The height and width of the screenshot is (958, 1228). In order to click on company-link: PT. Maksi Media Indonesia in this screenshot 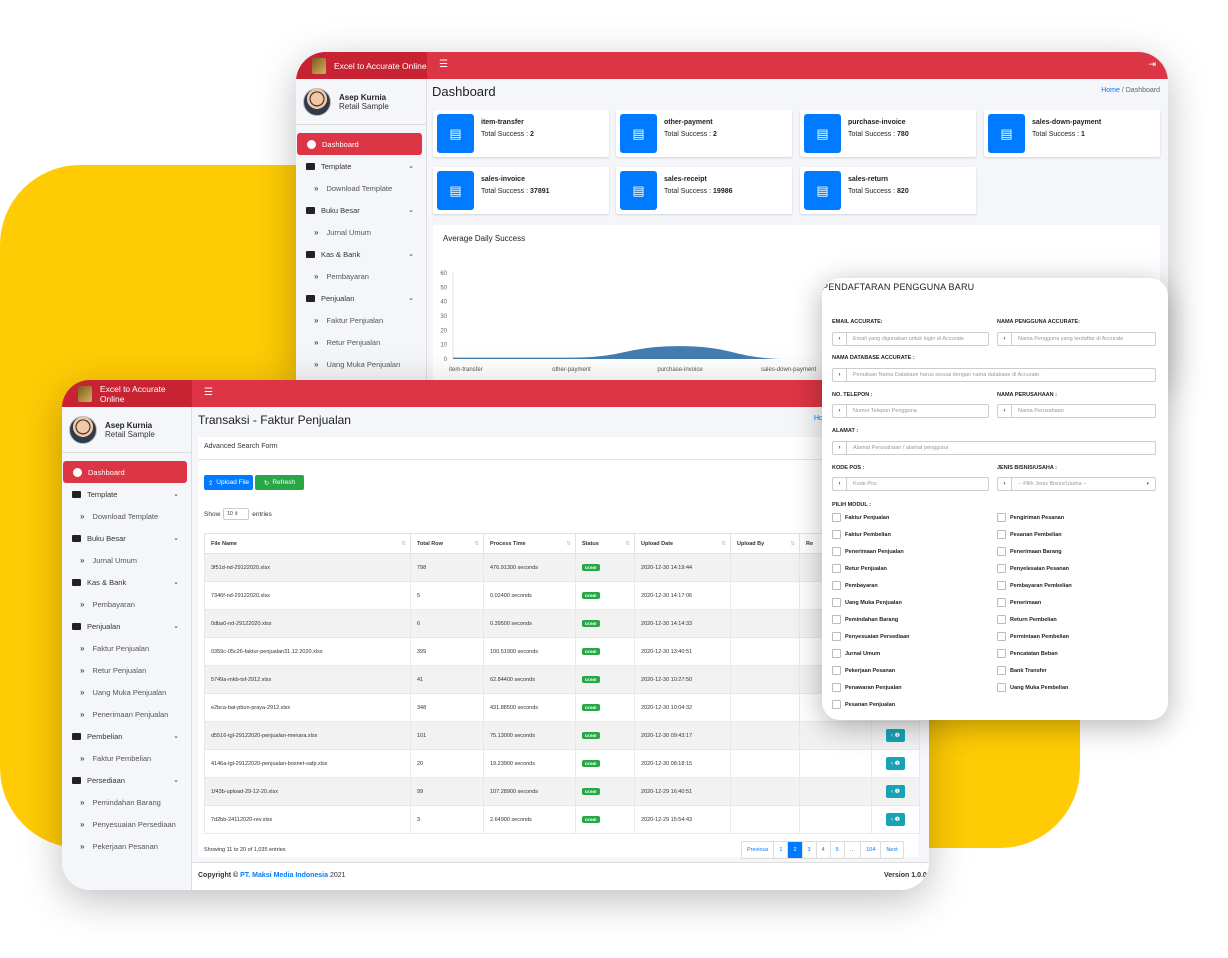, I will do `click(284, 875)`.